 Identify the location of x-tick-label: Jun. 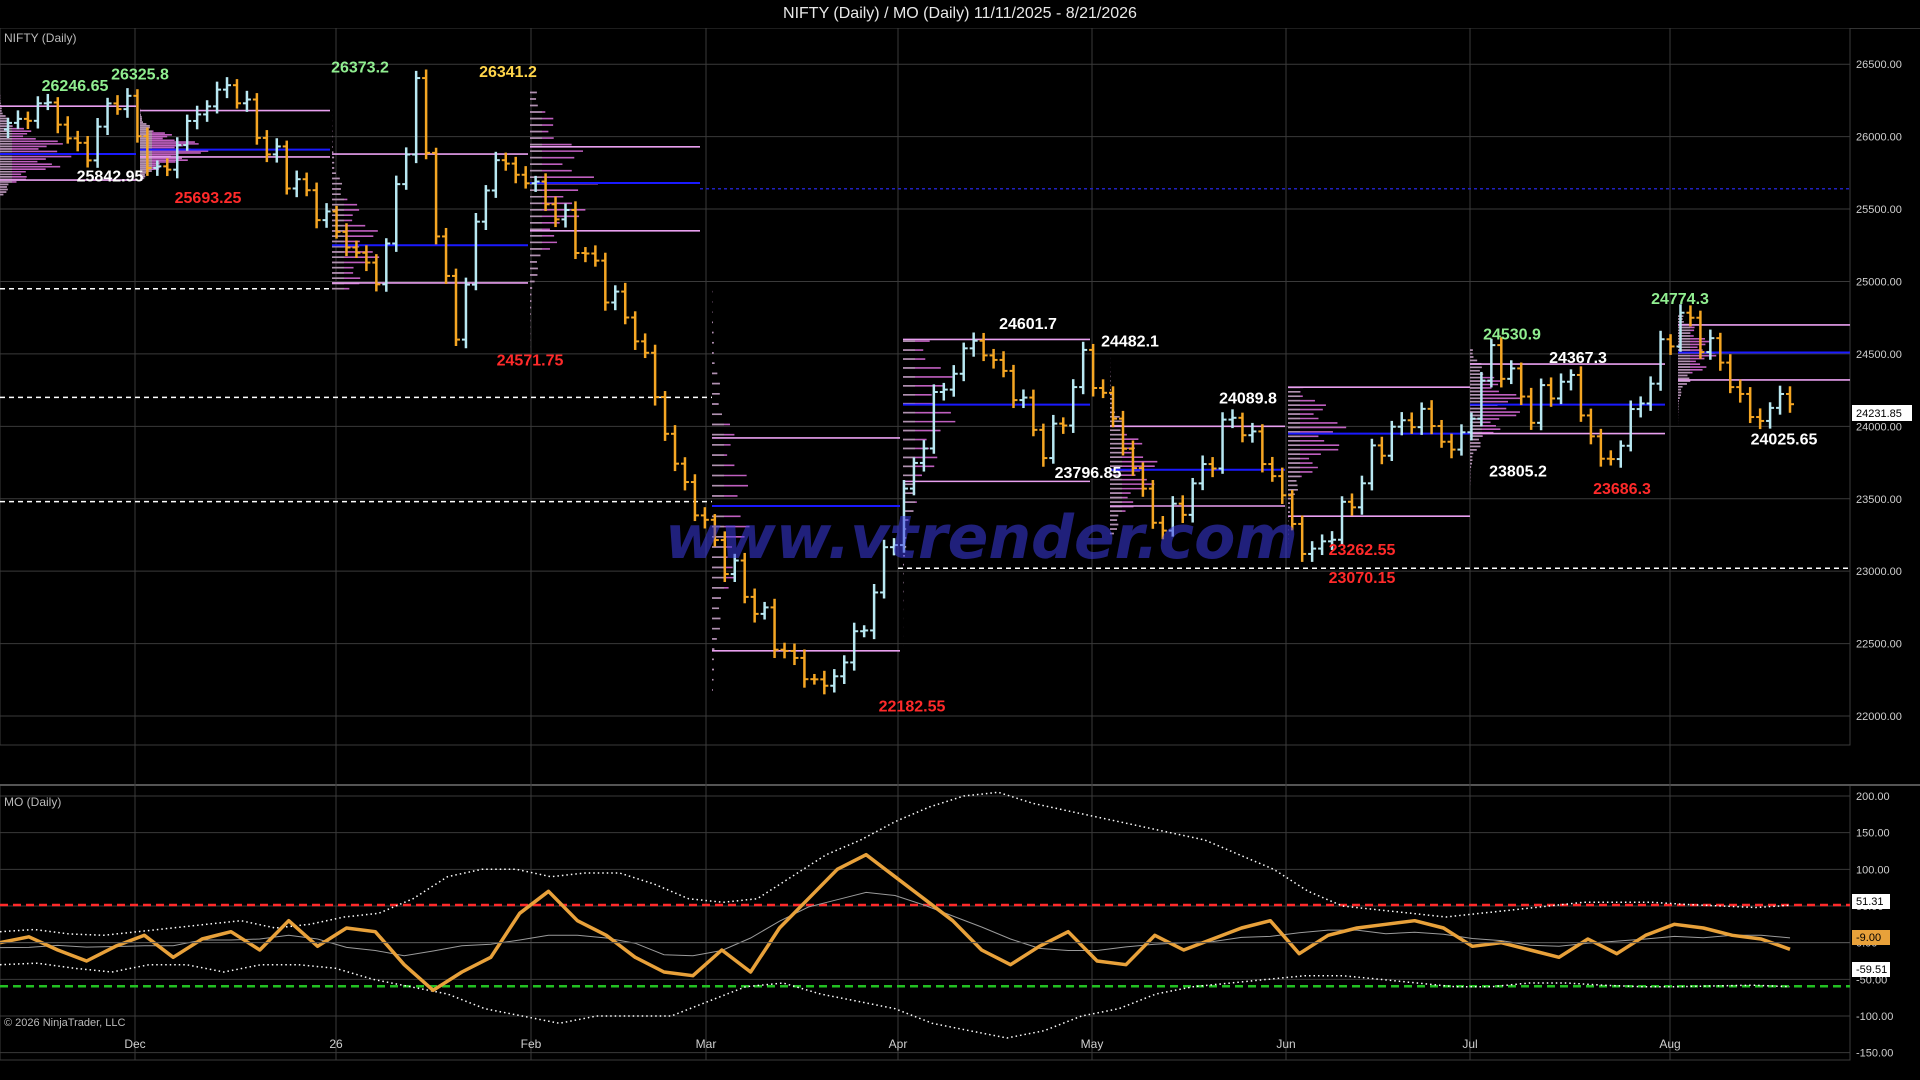
(1285, 1044).